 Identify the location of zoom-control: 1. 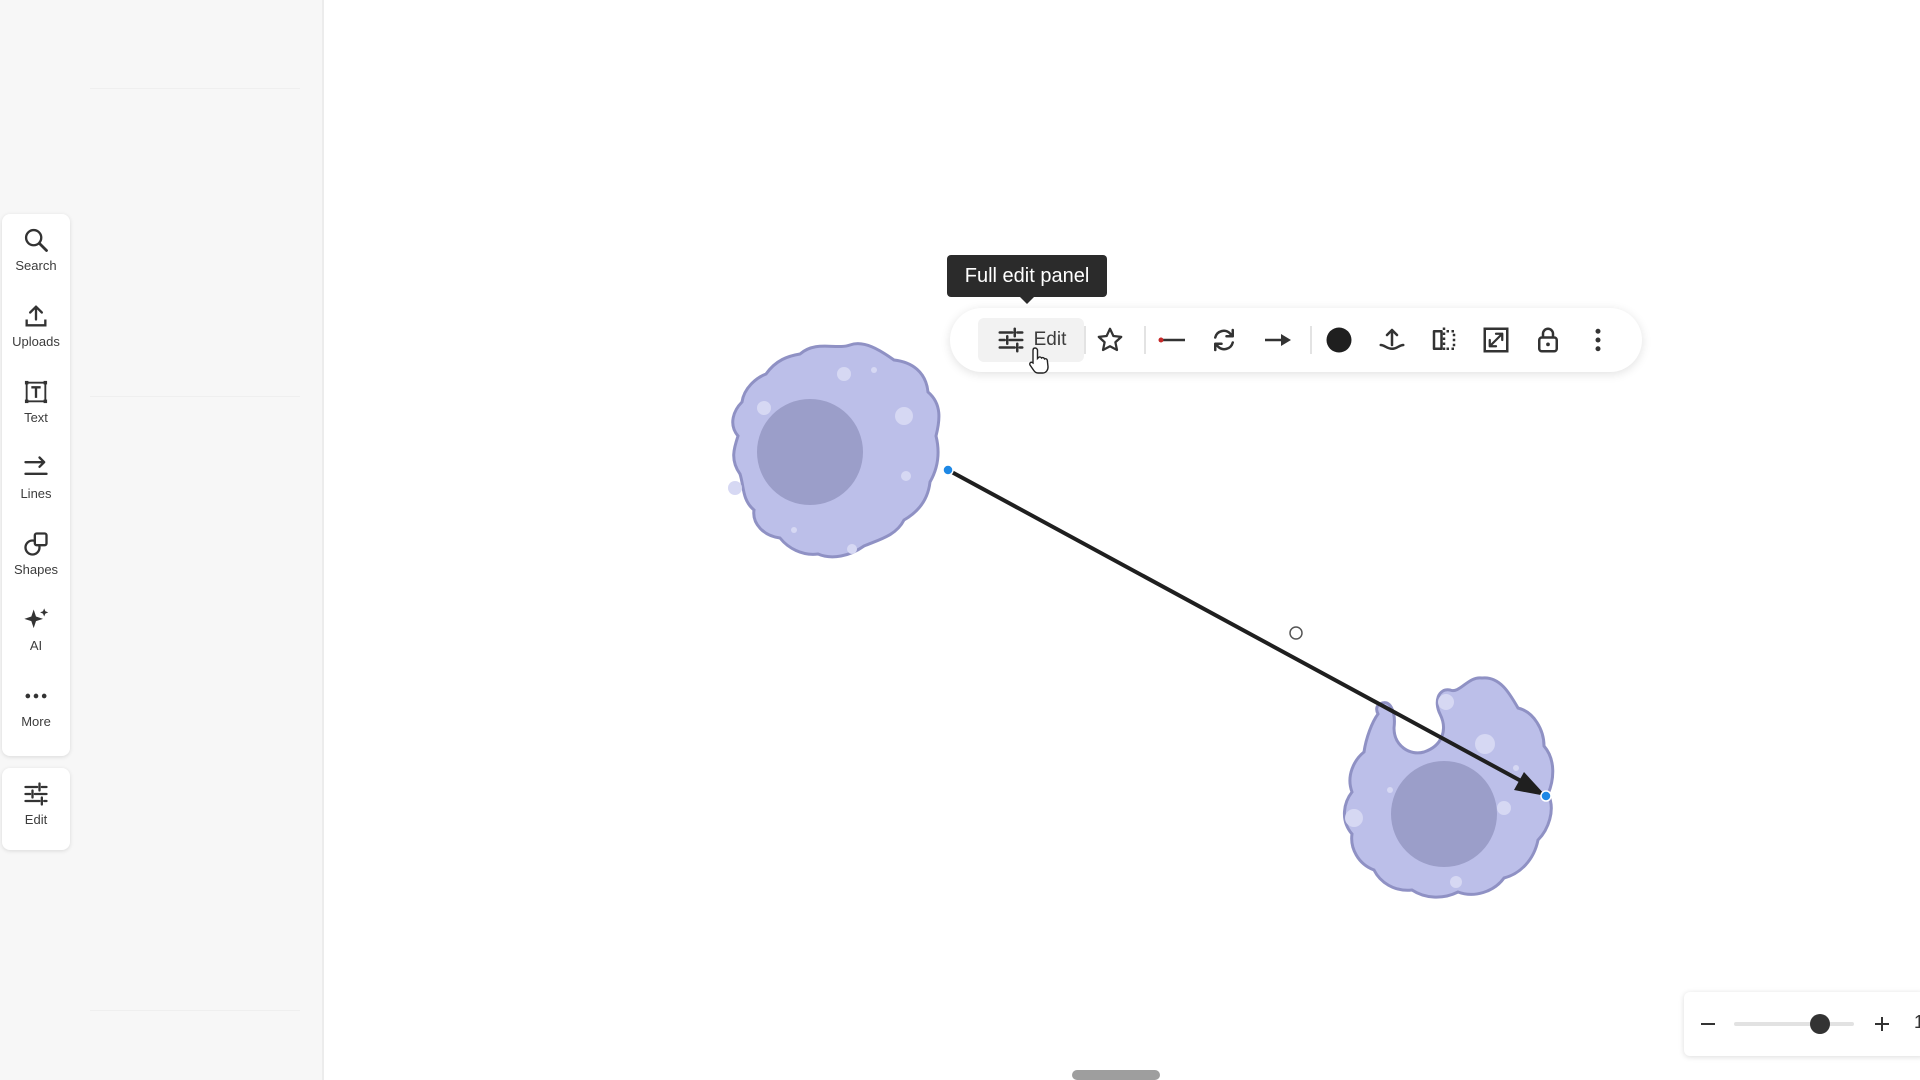
(1802, 1024).